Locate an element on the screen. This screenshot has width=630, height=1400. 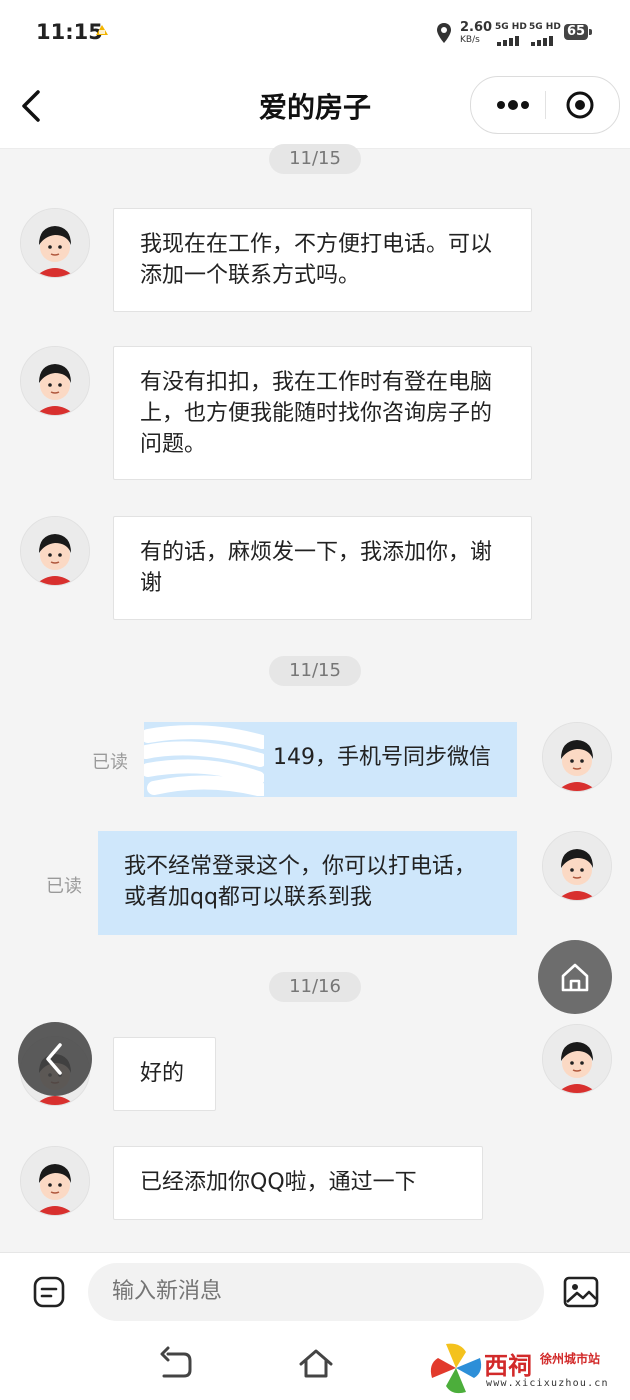
message-composer is located at coordinates (315, 1292).